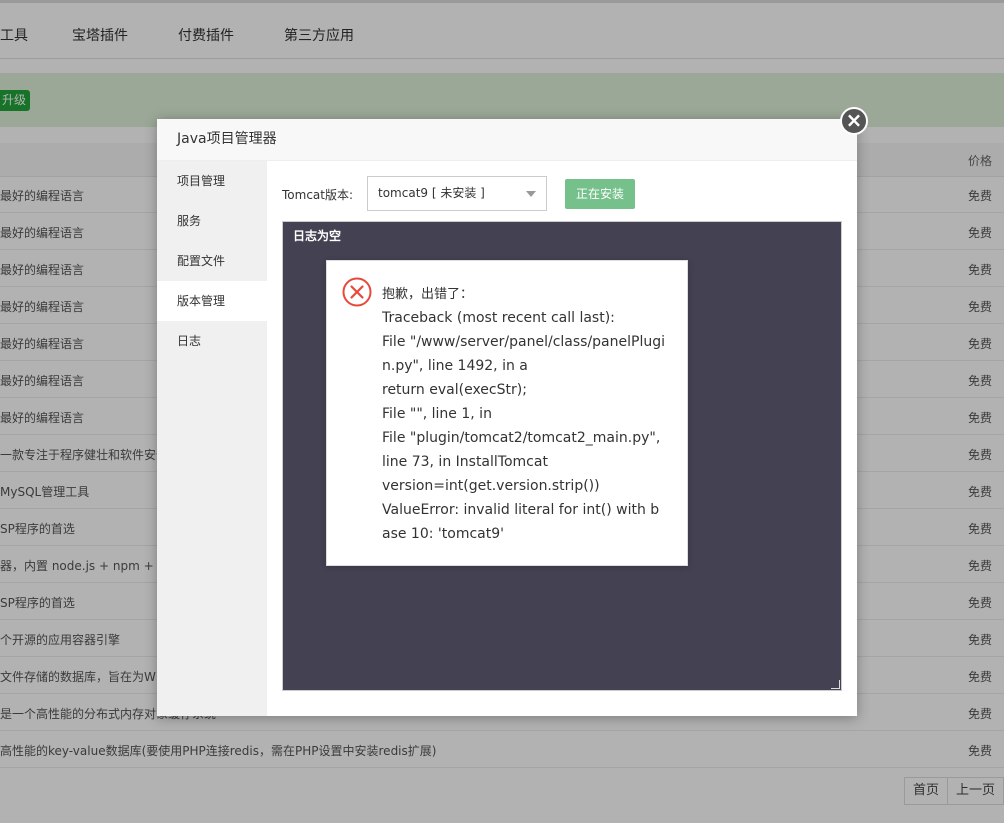 The height and width of the screenshot is (823, 1004). I want to click on error-line: version=int(get.version.strip()), so click(491, 486).